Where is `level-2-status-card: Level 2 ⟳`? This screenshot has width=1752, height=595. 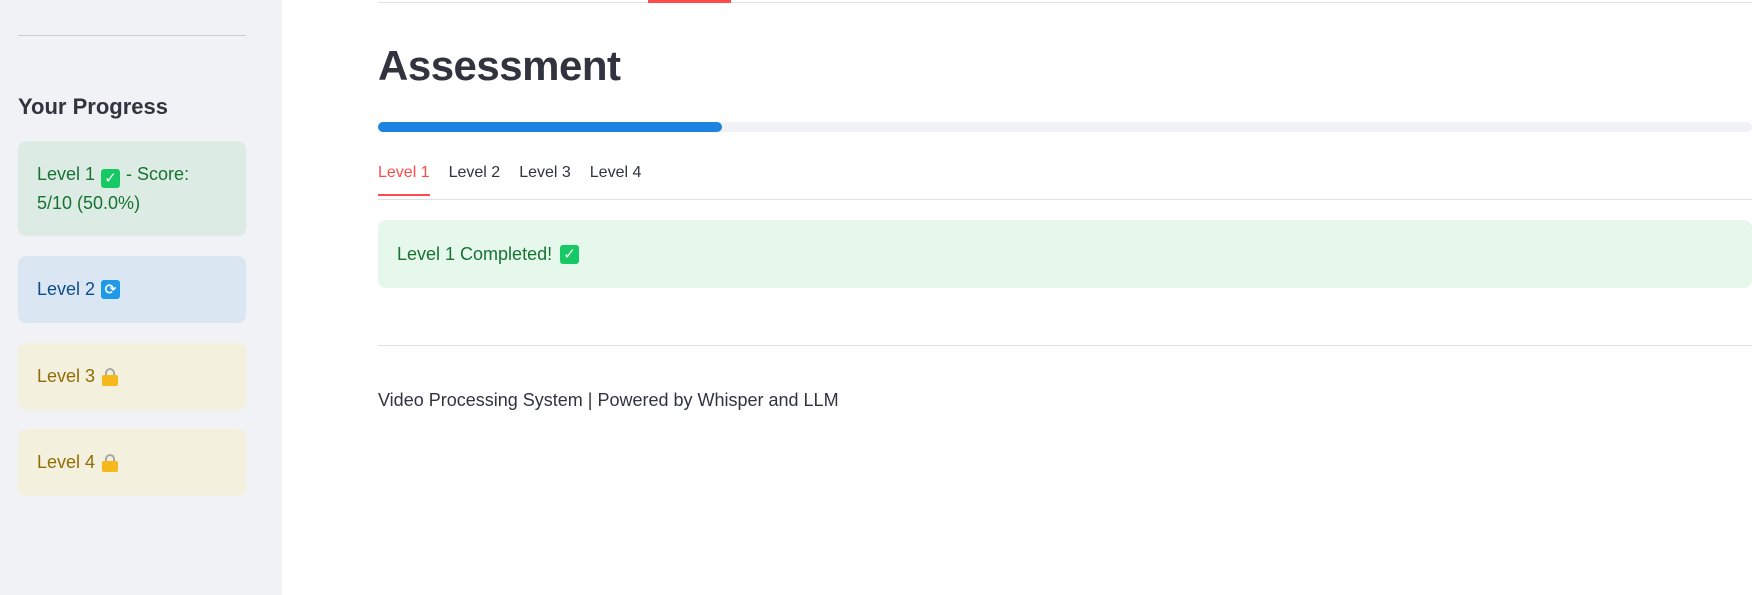
level-2-status-card: Level 2 ⟳ is located at coordinates (132, 289).